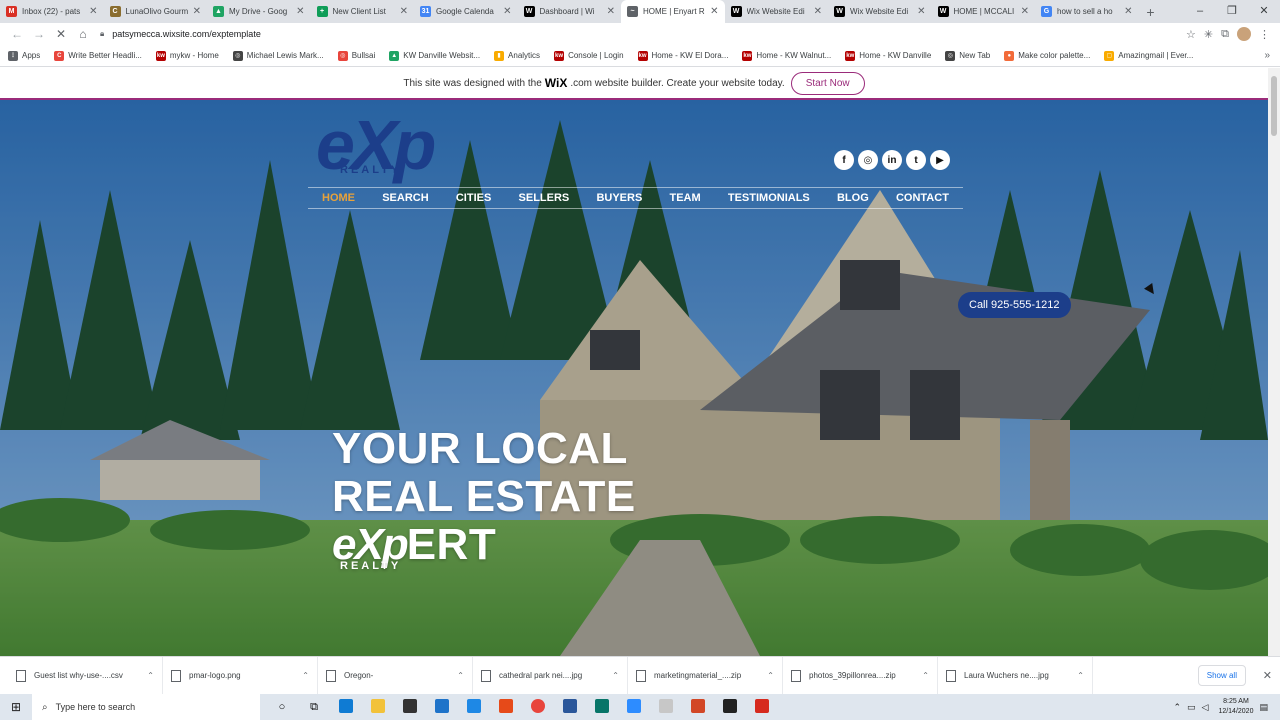 The width and height of the screenshot is (1280, 720). Describe the element at coordinates (762, 707) in the screenshot. I see `acrobat-reader-icon` at that location.